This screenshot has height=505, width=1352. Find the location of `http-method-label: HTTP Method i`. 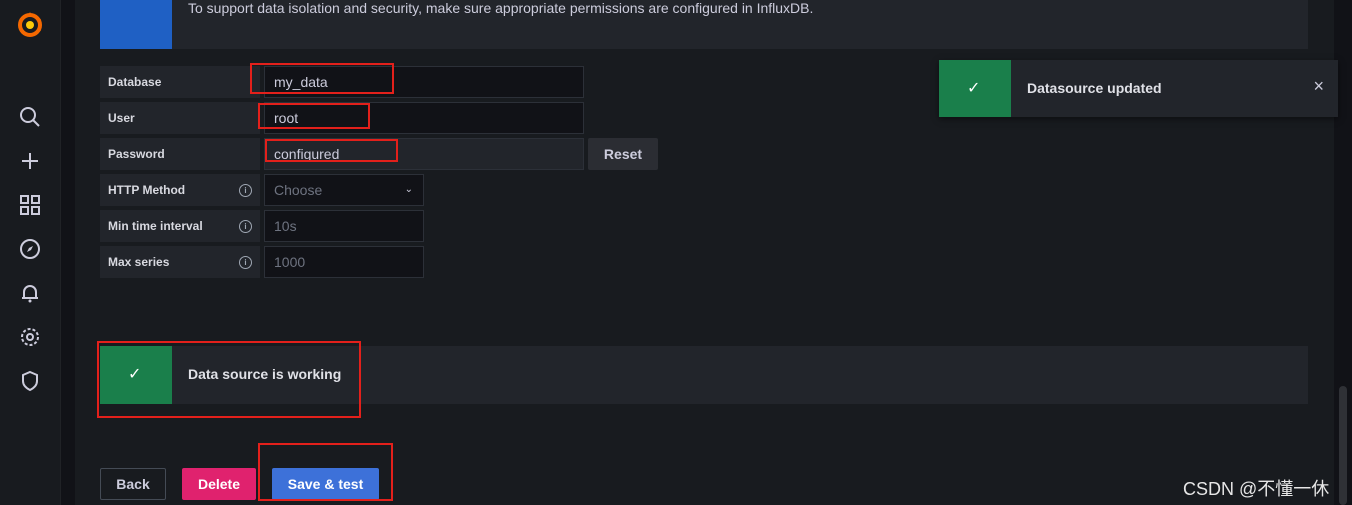

http-method-label: HTTP Method i is located at coordinates (180, 190).